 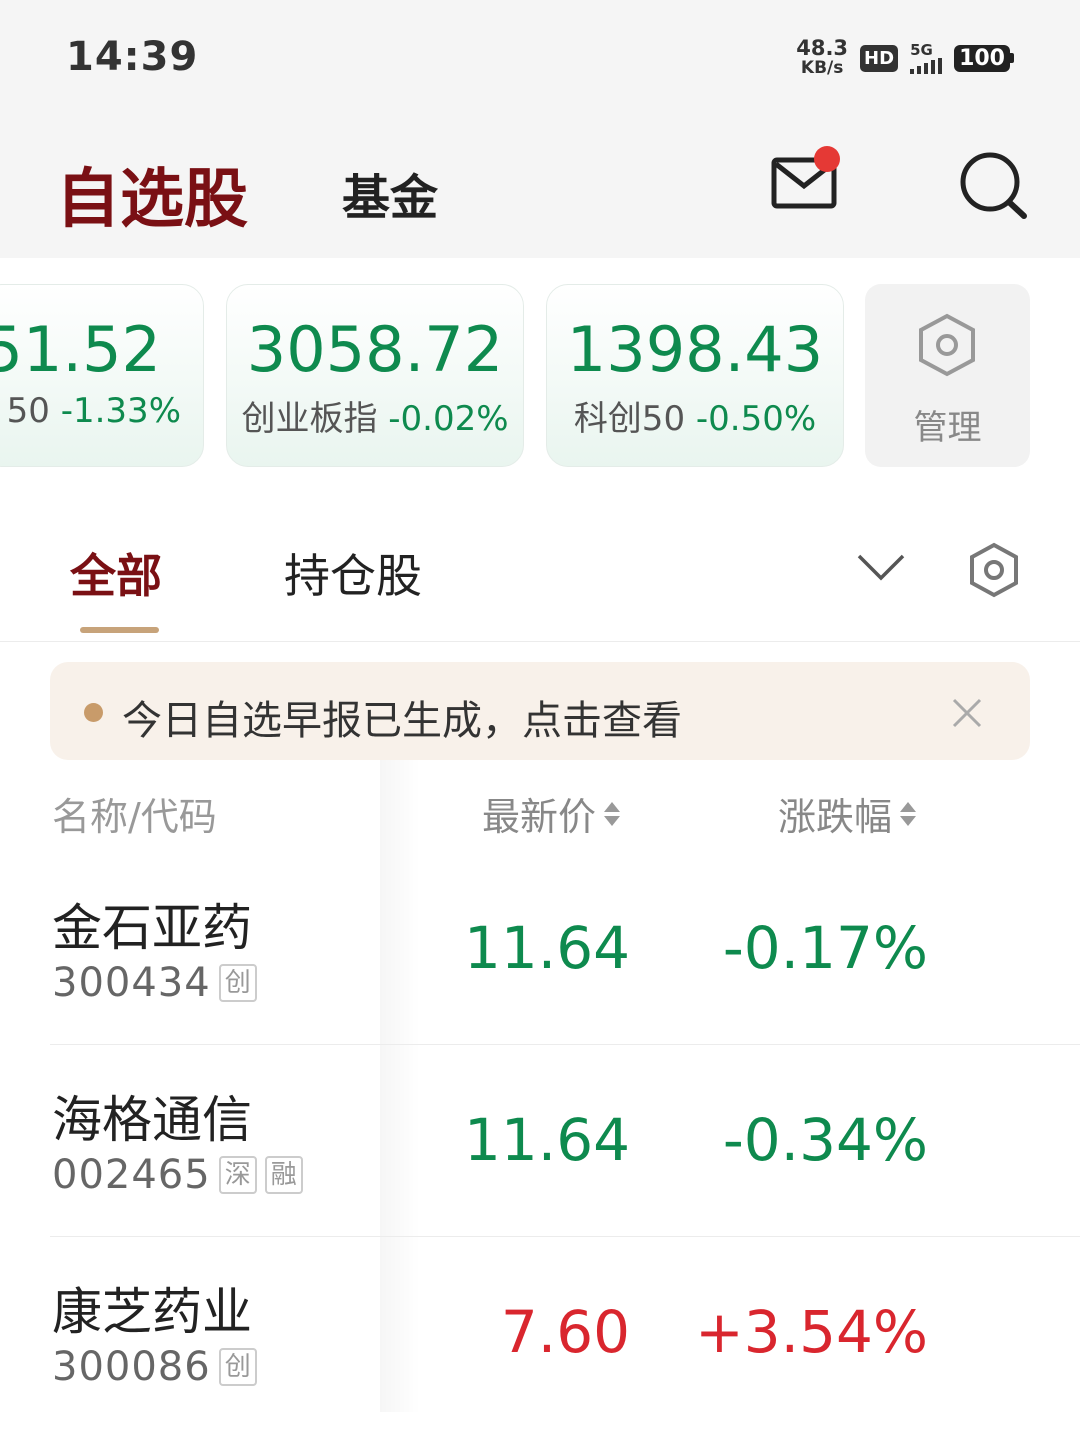 I want to click on column-header-change: 涨跌幅, so click(x=847, y=813).